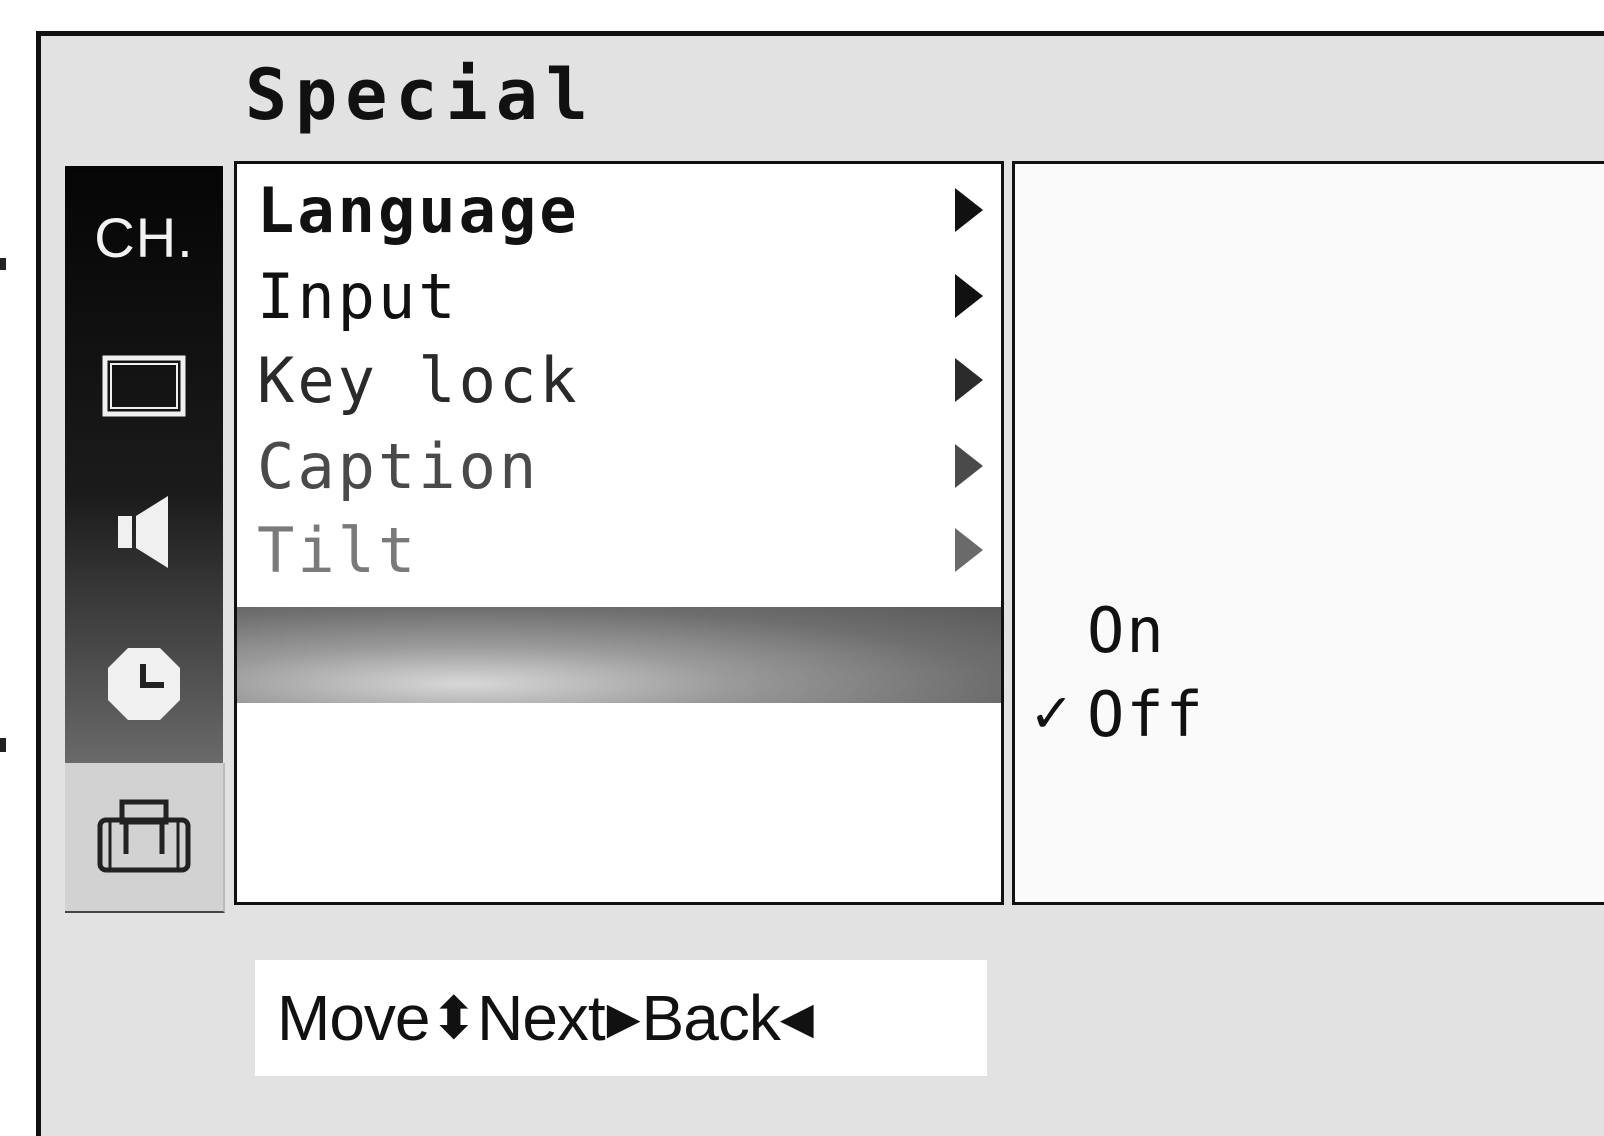 This screenshot has width=1604, height=1136. Describe the element at coordinates (627, 210) in the screenshot. I see `menu-item-language: Language` at that location.